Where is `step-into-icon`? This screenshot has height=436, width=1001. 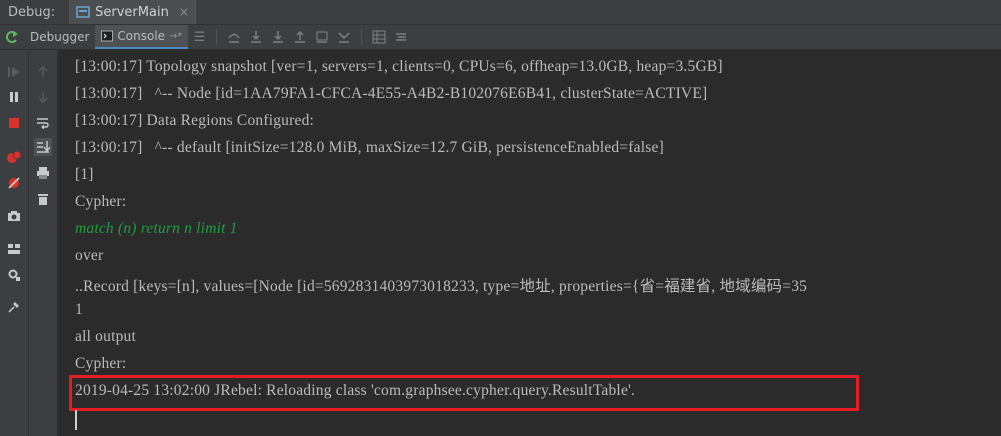
step-into-icon is located at coordinates (256, 37).